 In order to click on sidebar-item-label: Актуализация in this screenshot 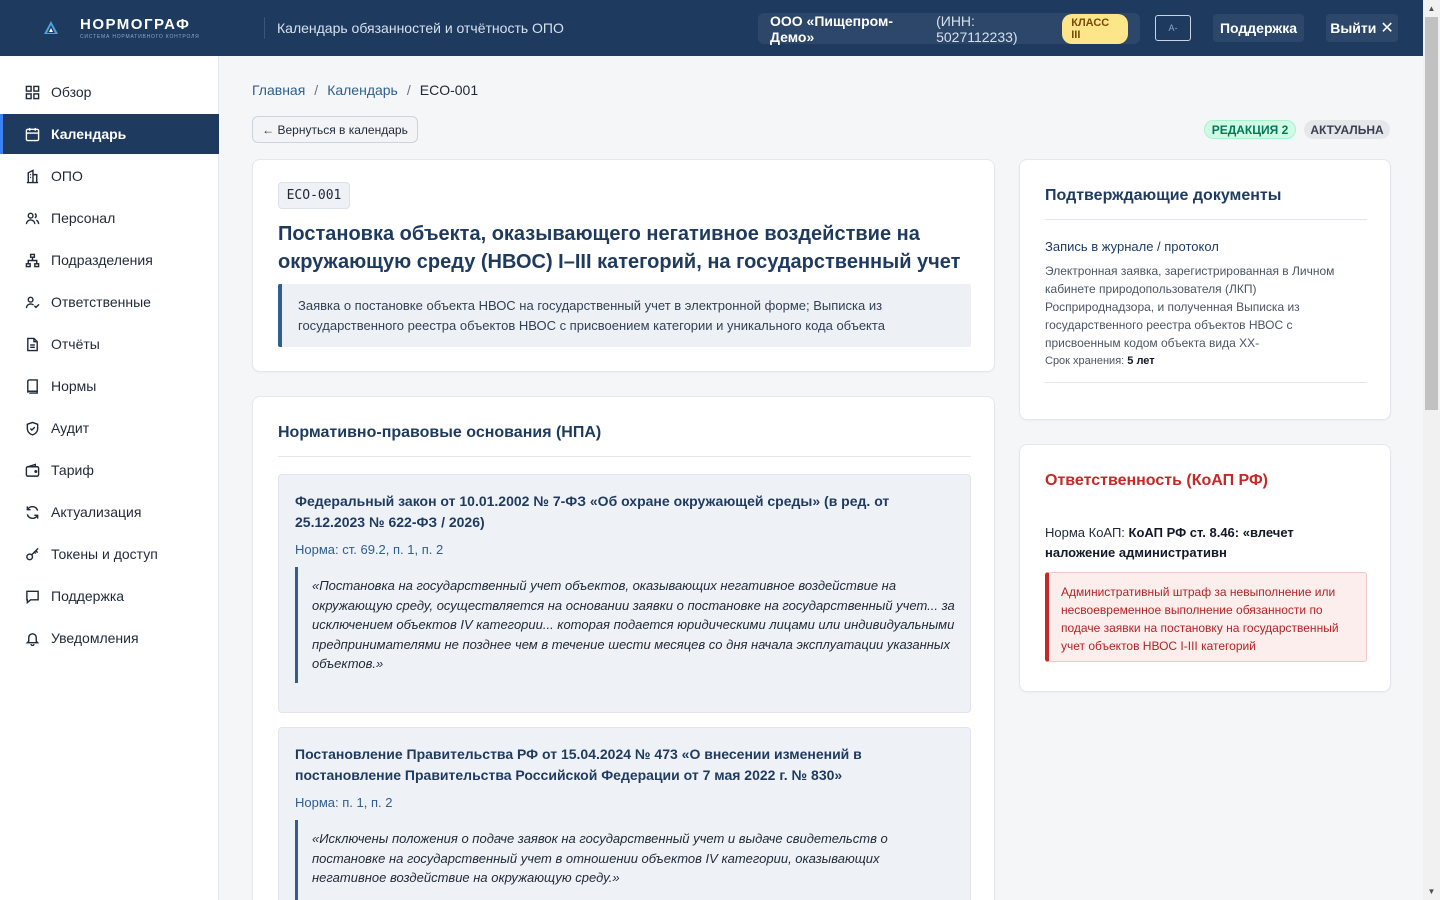, I will do `click(96, 512)`.